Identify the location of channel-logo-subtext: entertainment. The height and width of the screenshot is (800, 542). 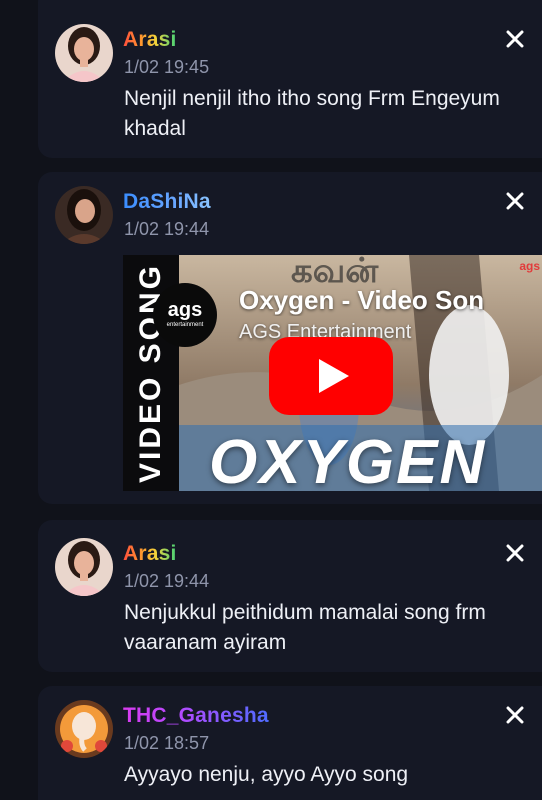
(185, 325).